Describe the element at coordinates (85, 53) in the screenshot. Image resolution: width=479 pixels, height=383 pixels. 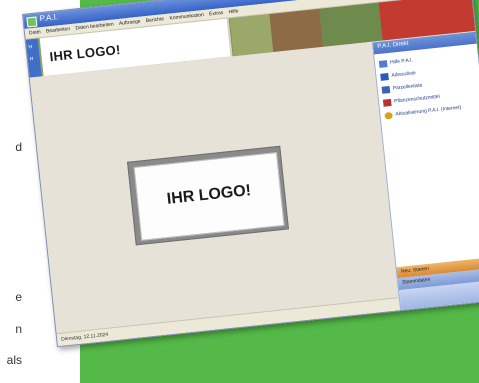
I see `header-logo-text: IHR LOGO!` at that location.